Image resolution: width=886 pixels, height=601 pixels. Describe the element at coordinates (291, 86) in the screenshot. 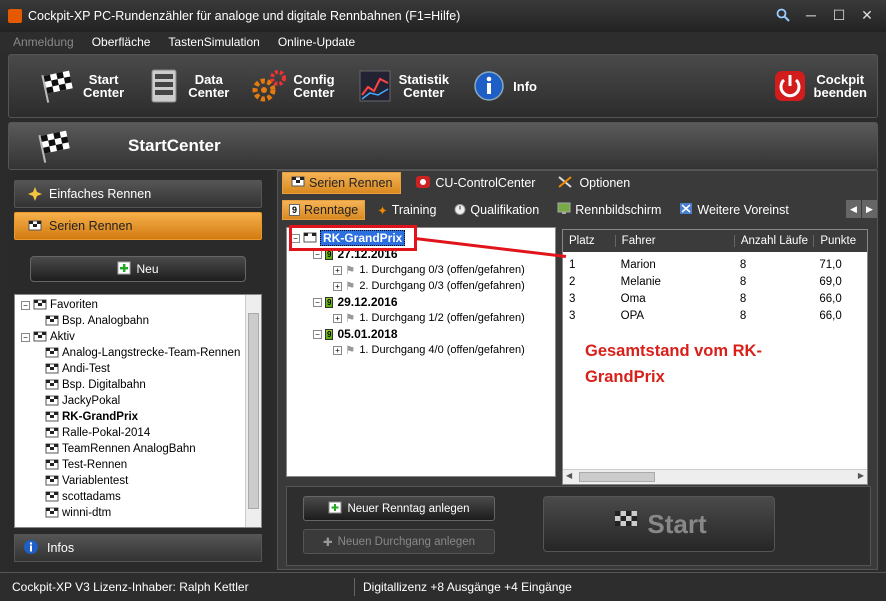

I see `config-center-button: Config Center` at that location.